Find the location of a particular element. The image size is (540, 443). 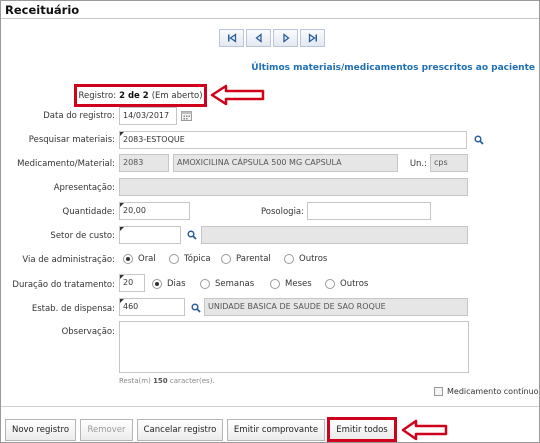

registro-status: (Em aberto) is located at coordinates (177, 95).